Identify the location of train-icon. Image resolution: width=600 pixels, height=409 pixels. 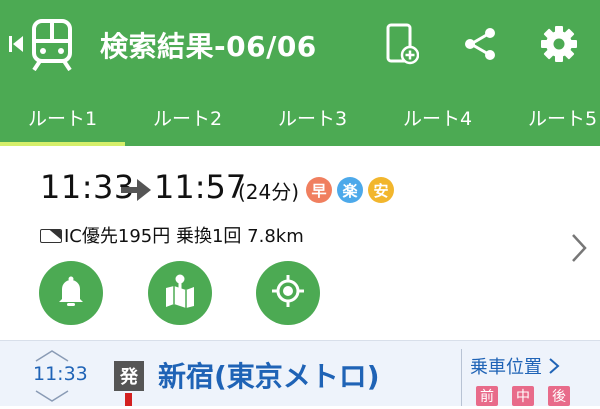
(52, 47).